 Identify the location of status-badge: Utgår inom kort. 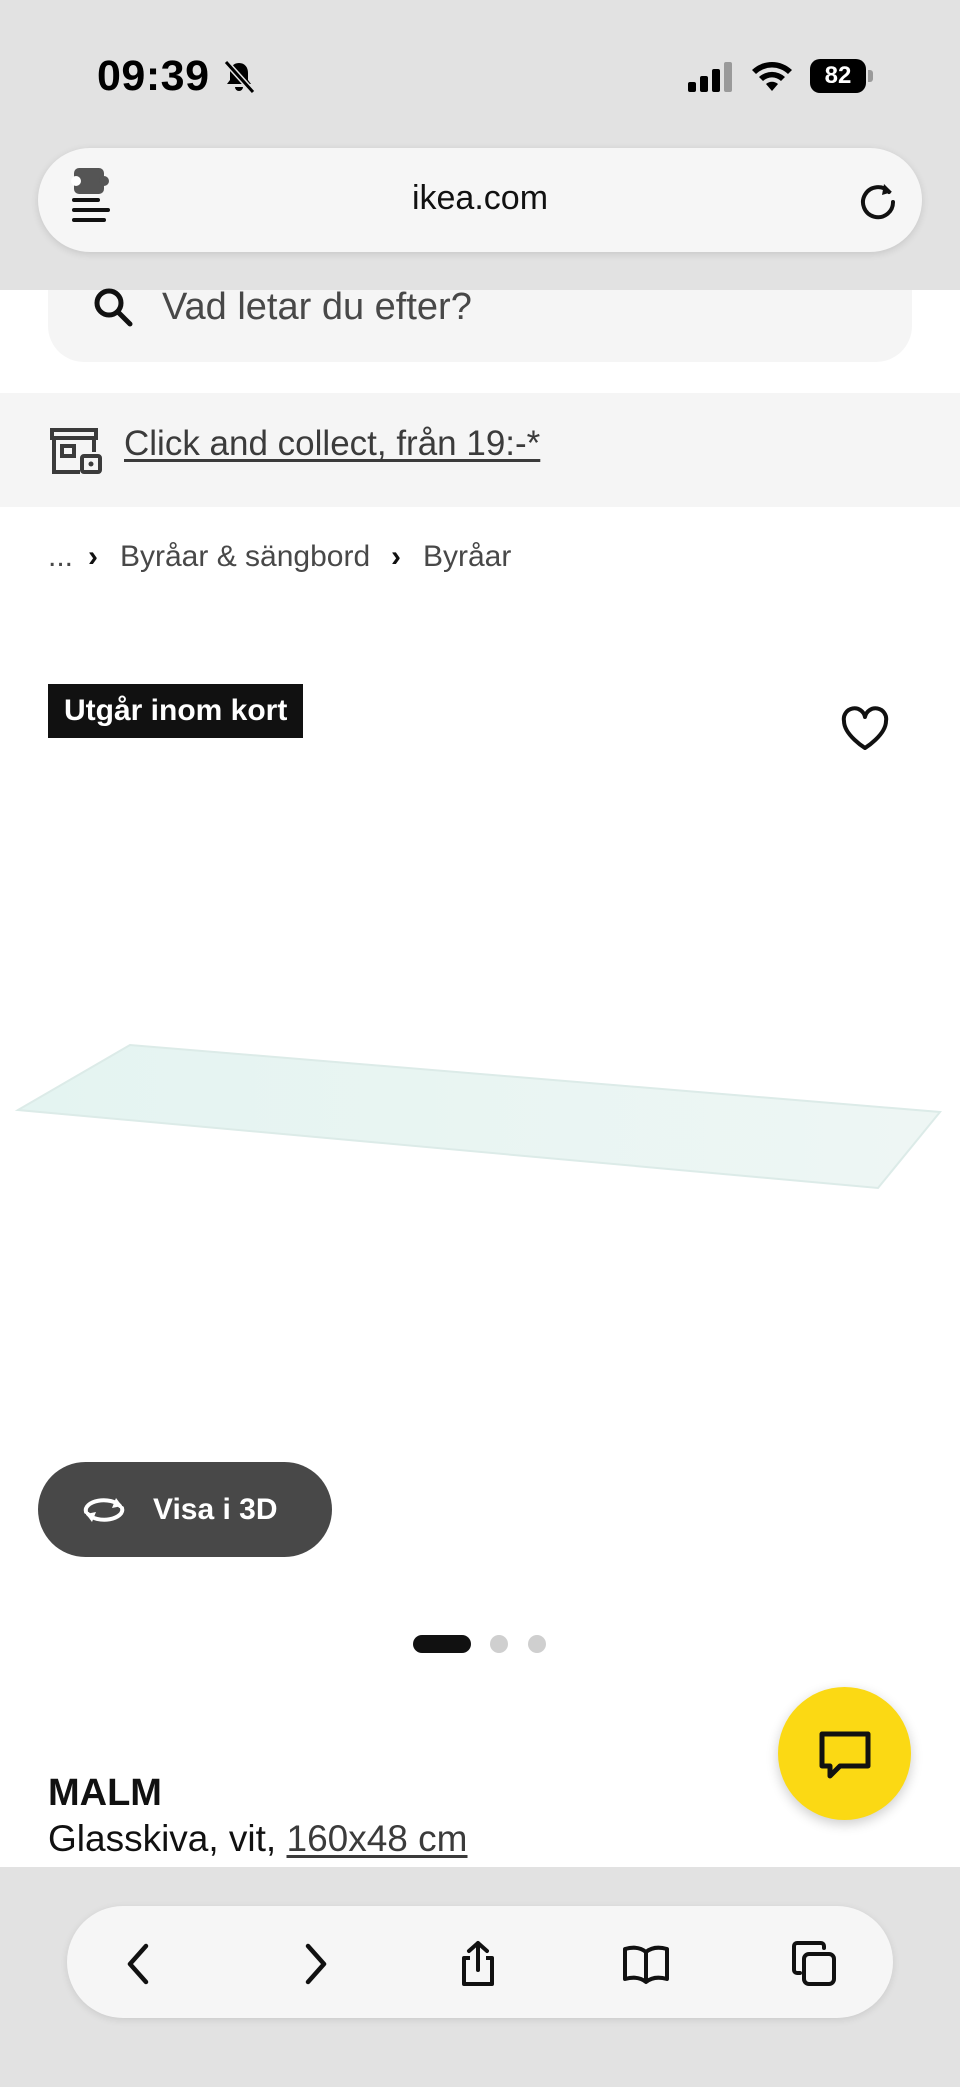
(176, 711).